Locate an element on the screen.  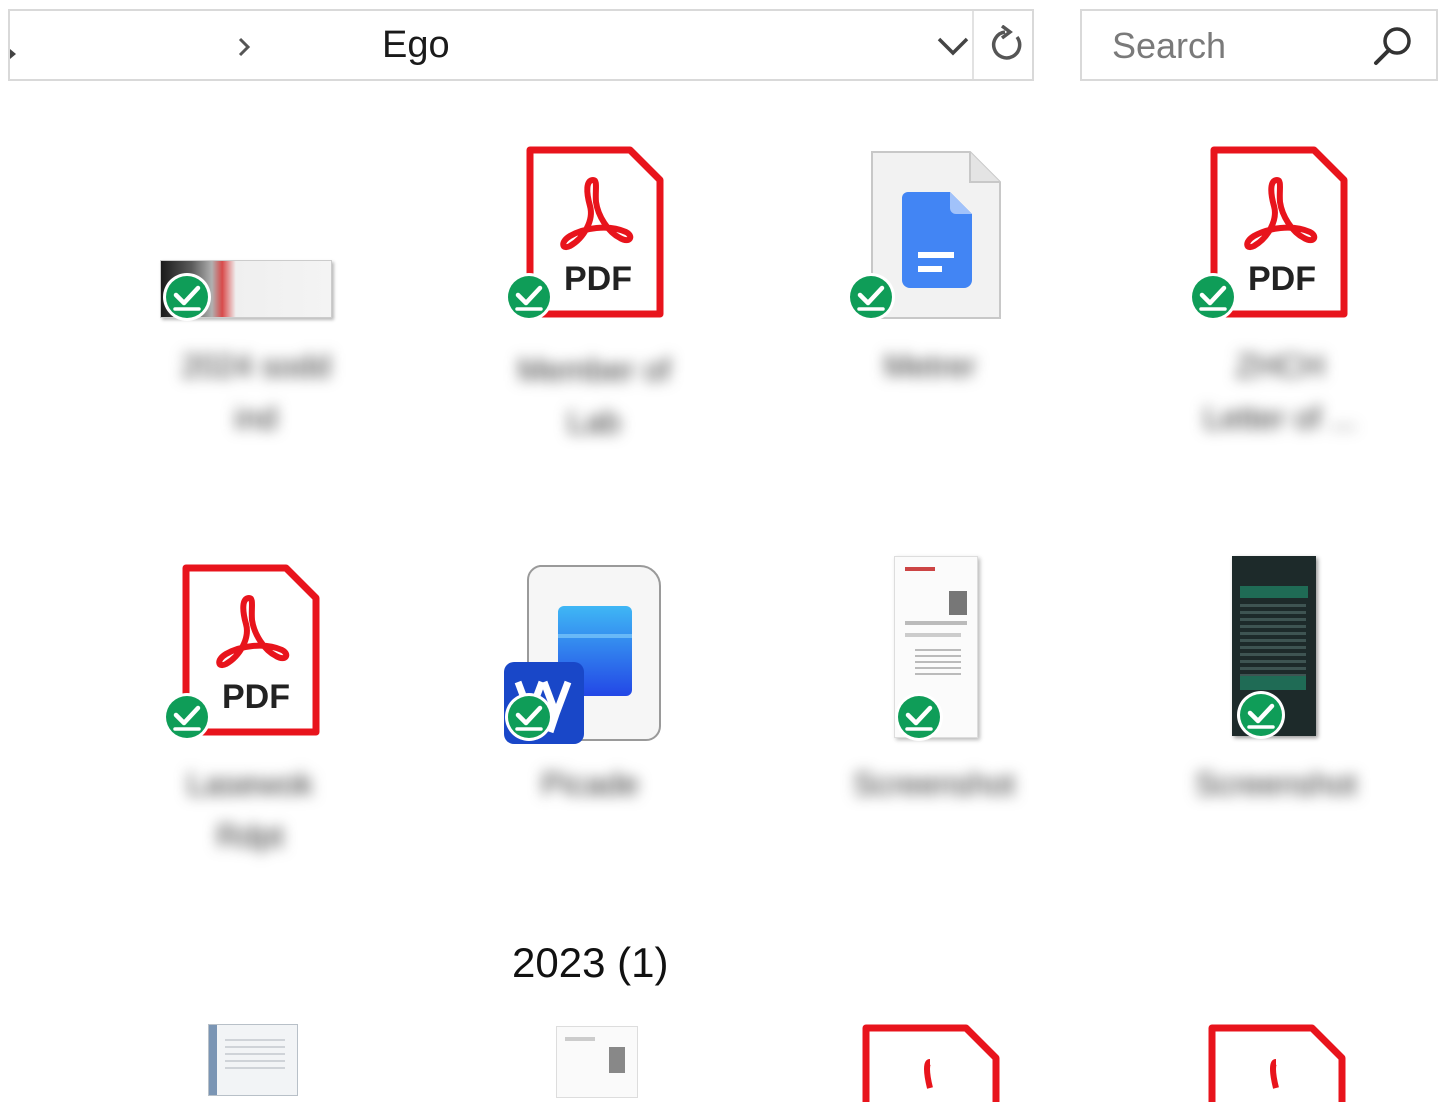
file-name: 2024 sodd ind is located at coordinates (256, 392).